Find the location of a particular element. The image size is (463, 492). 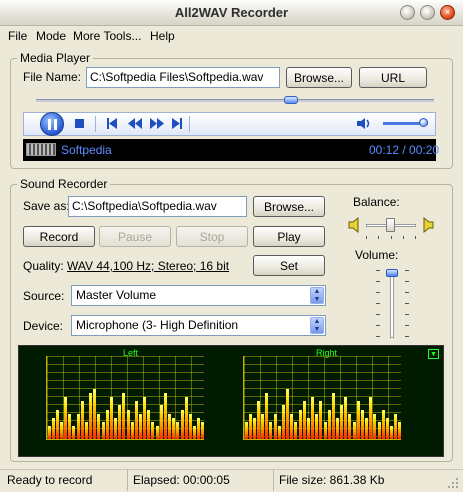

close-icon: × is located at coordinates (447, 12).